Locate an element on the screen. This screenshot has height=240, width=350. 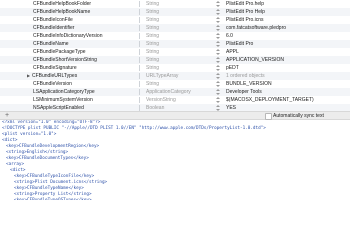
auto-sync-checkbox is located at coordinates (268, 116).